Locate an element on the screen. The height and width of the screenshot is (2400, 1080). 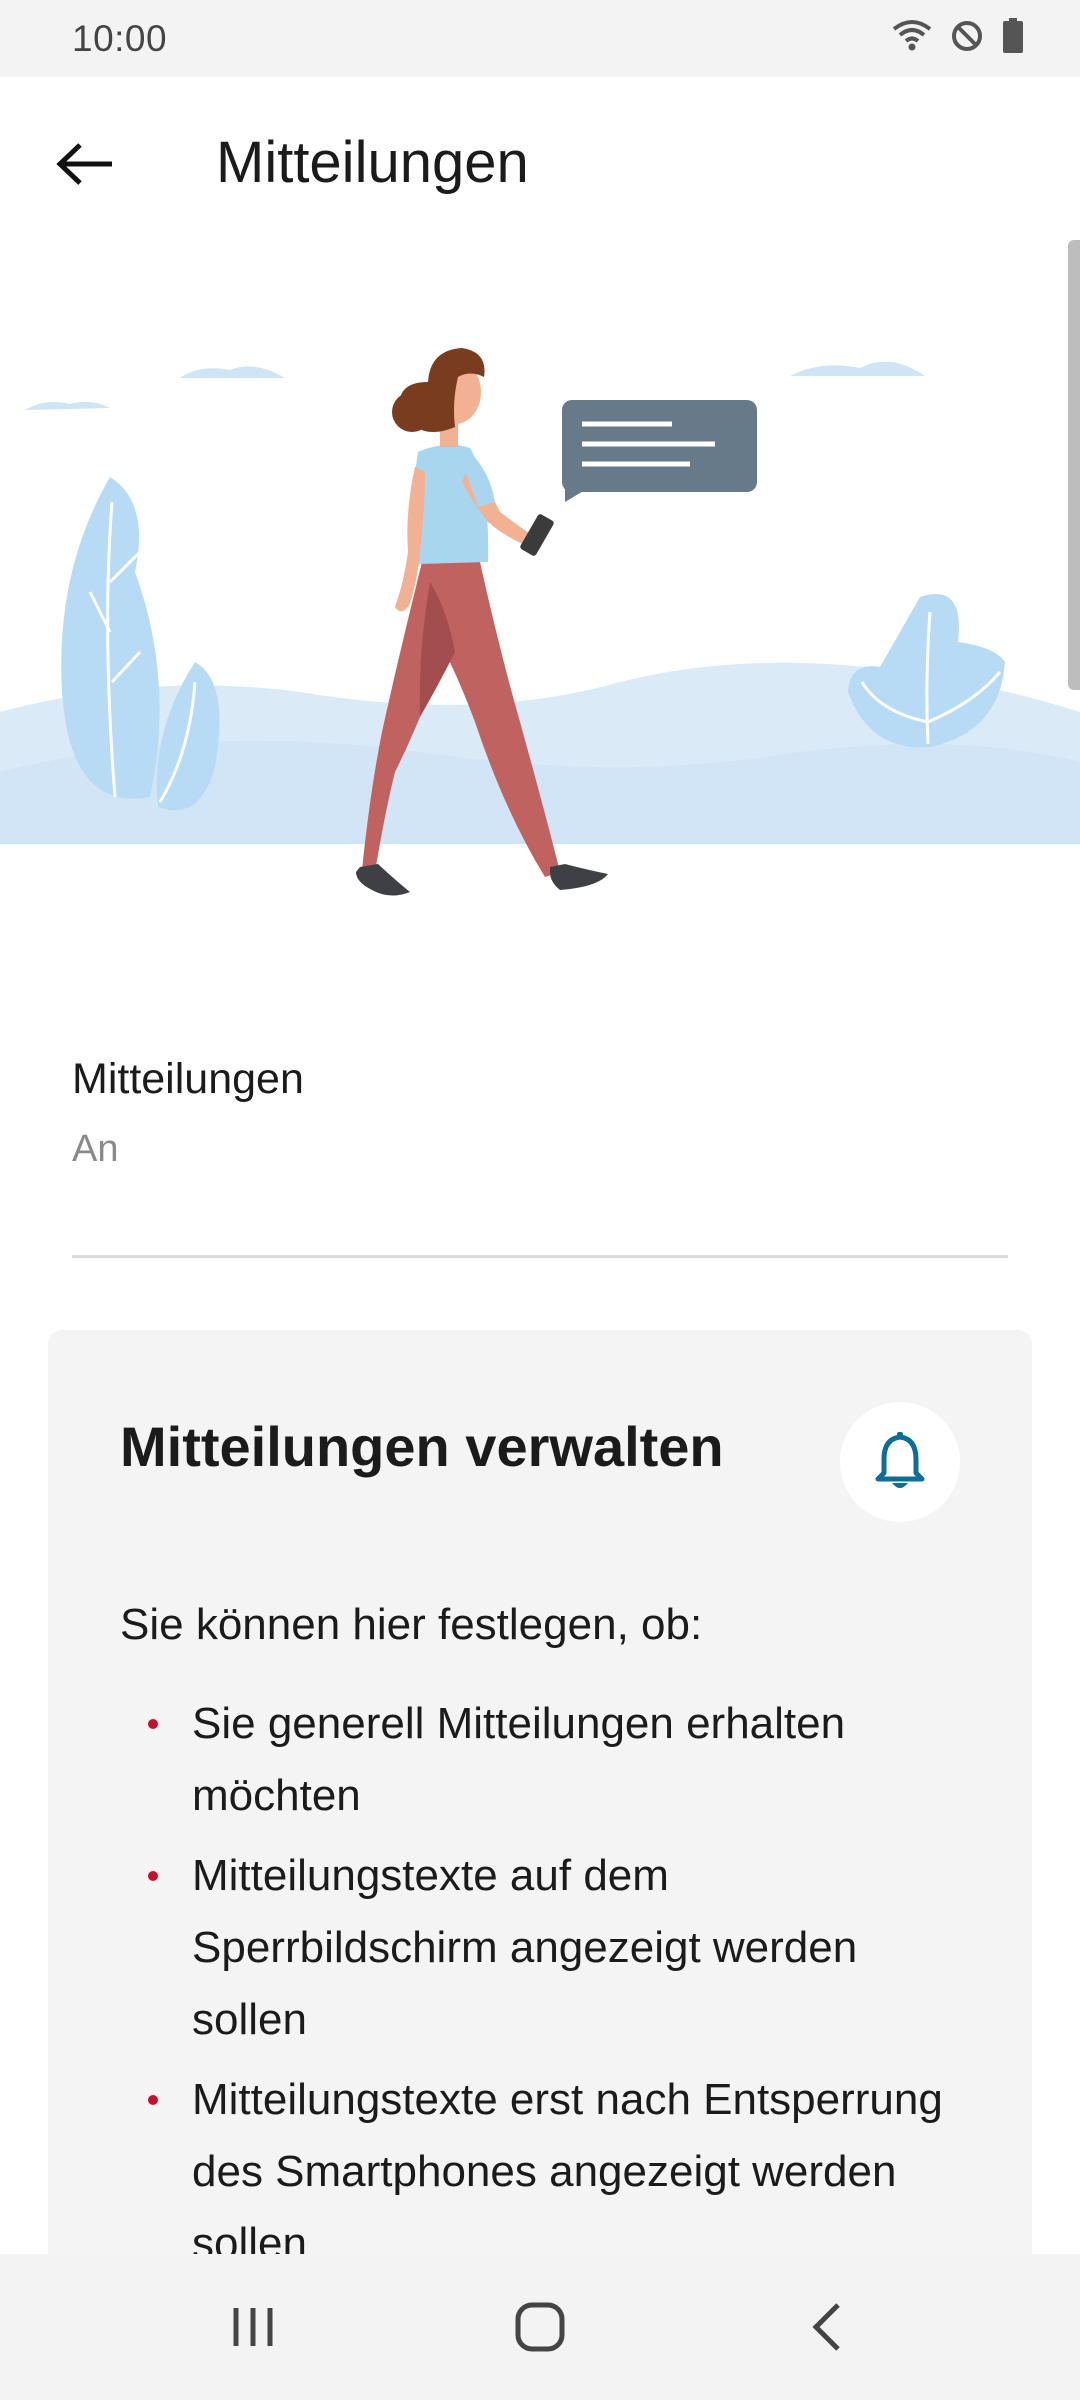
divider is located at coordinates (540, 1256).